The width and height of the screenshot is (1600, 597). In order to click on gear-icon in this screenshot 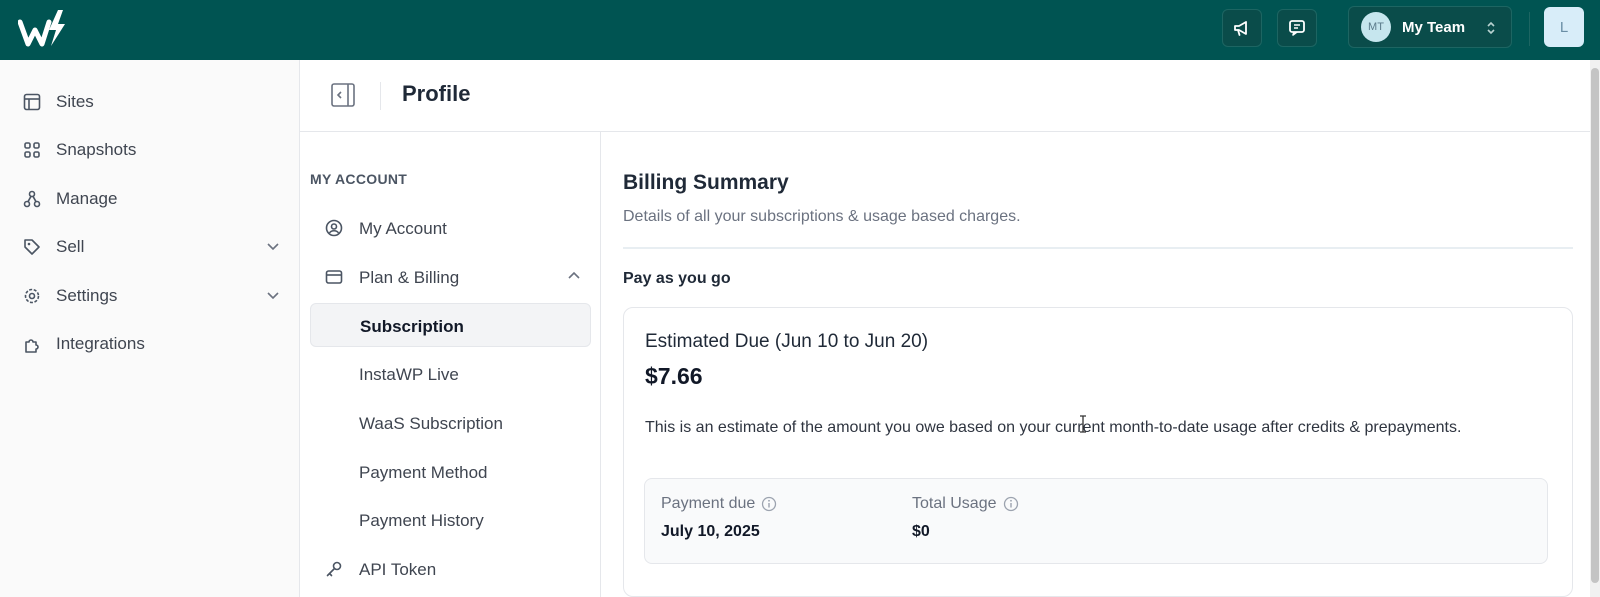, I will do `click(32, 296)`.